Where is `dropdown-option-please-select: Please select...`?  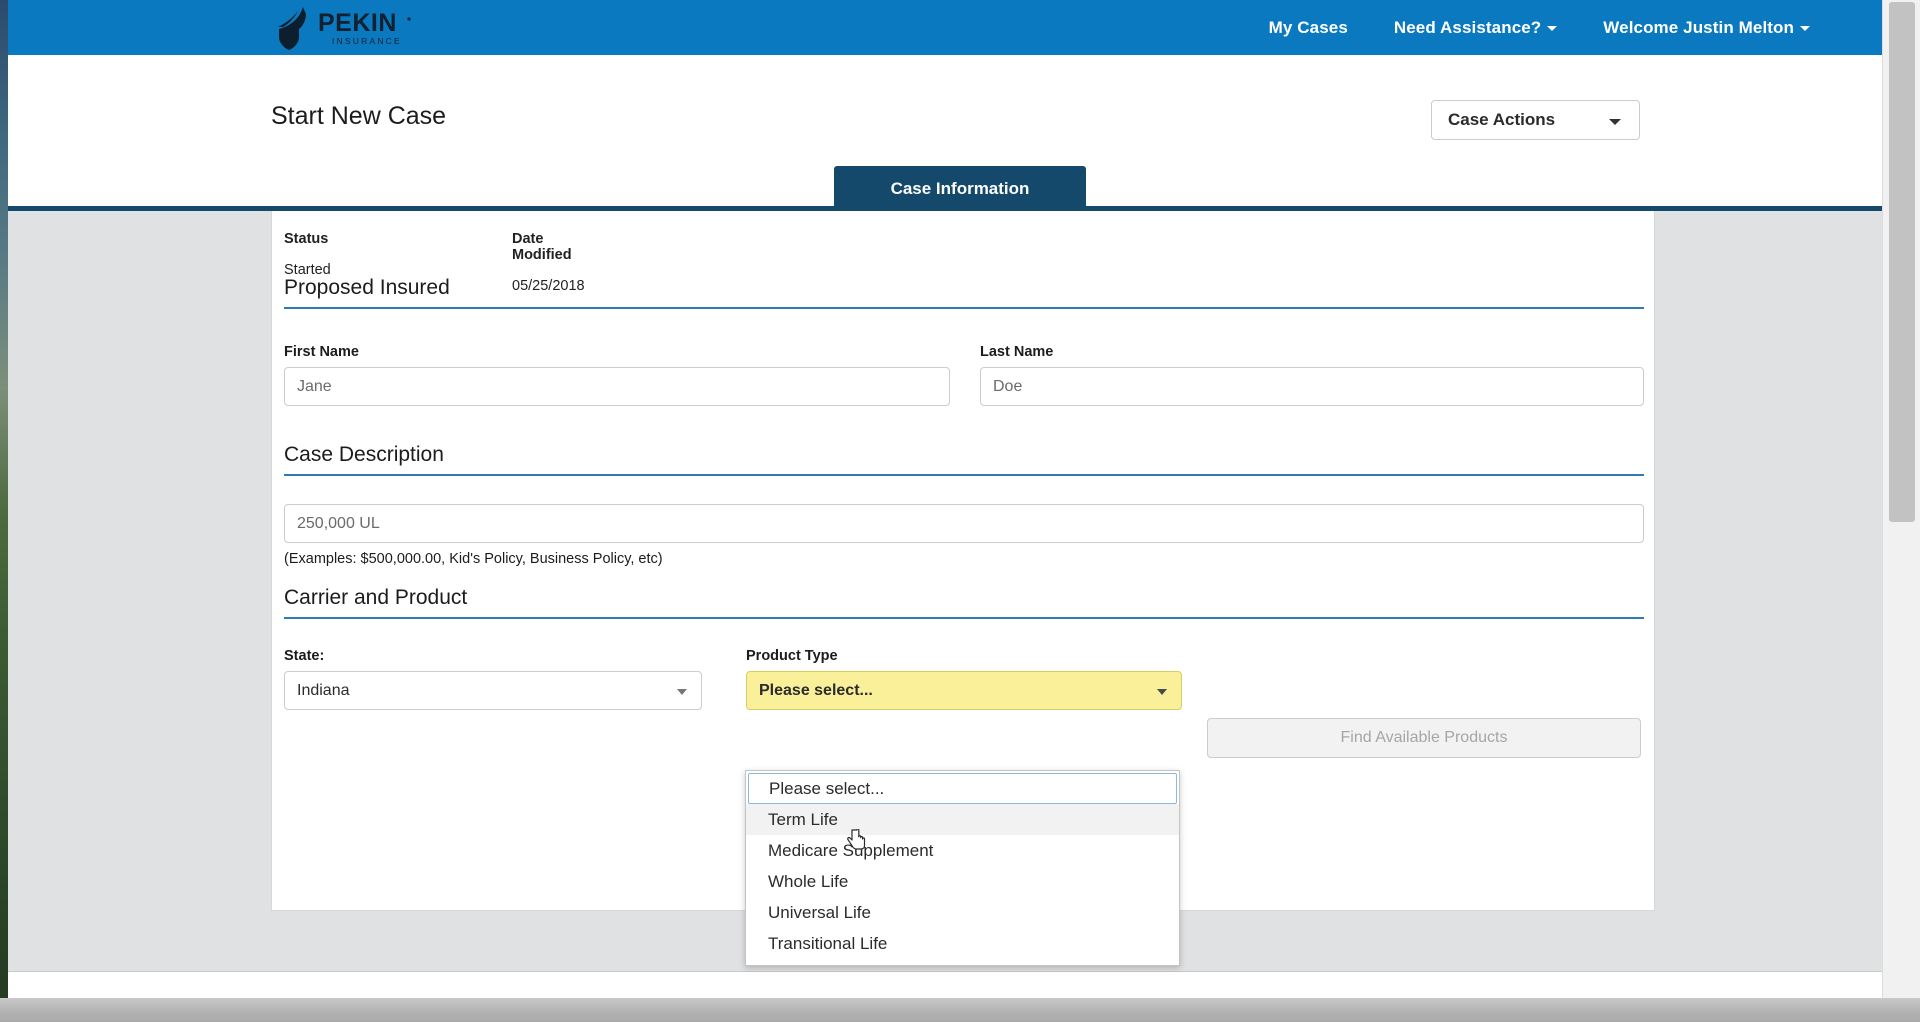
dropdown-option-please-select: Please select... is located at coordinates (962, 788).